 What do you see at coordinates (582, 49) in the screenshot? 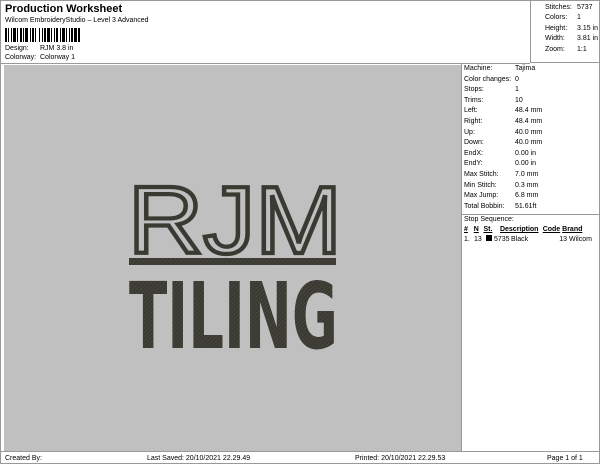
I see `stat-value: 1:1` at bounding box center [582, 49].